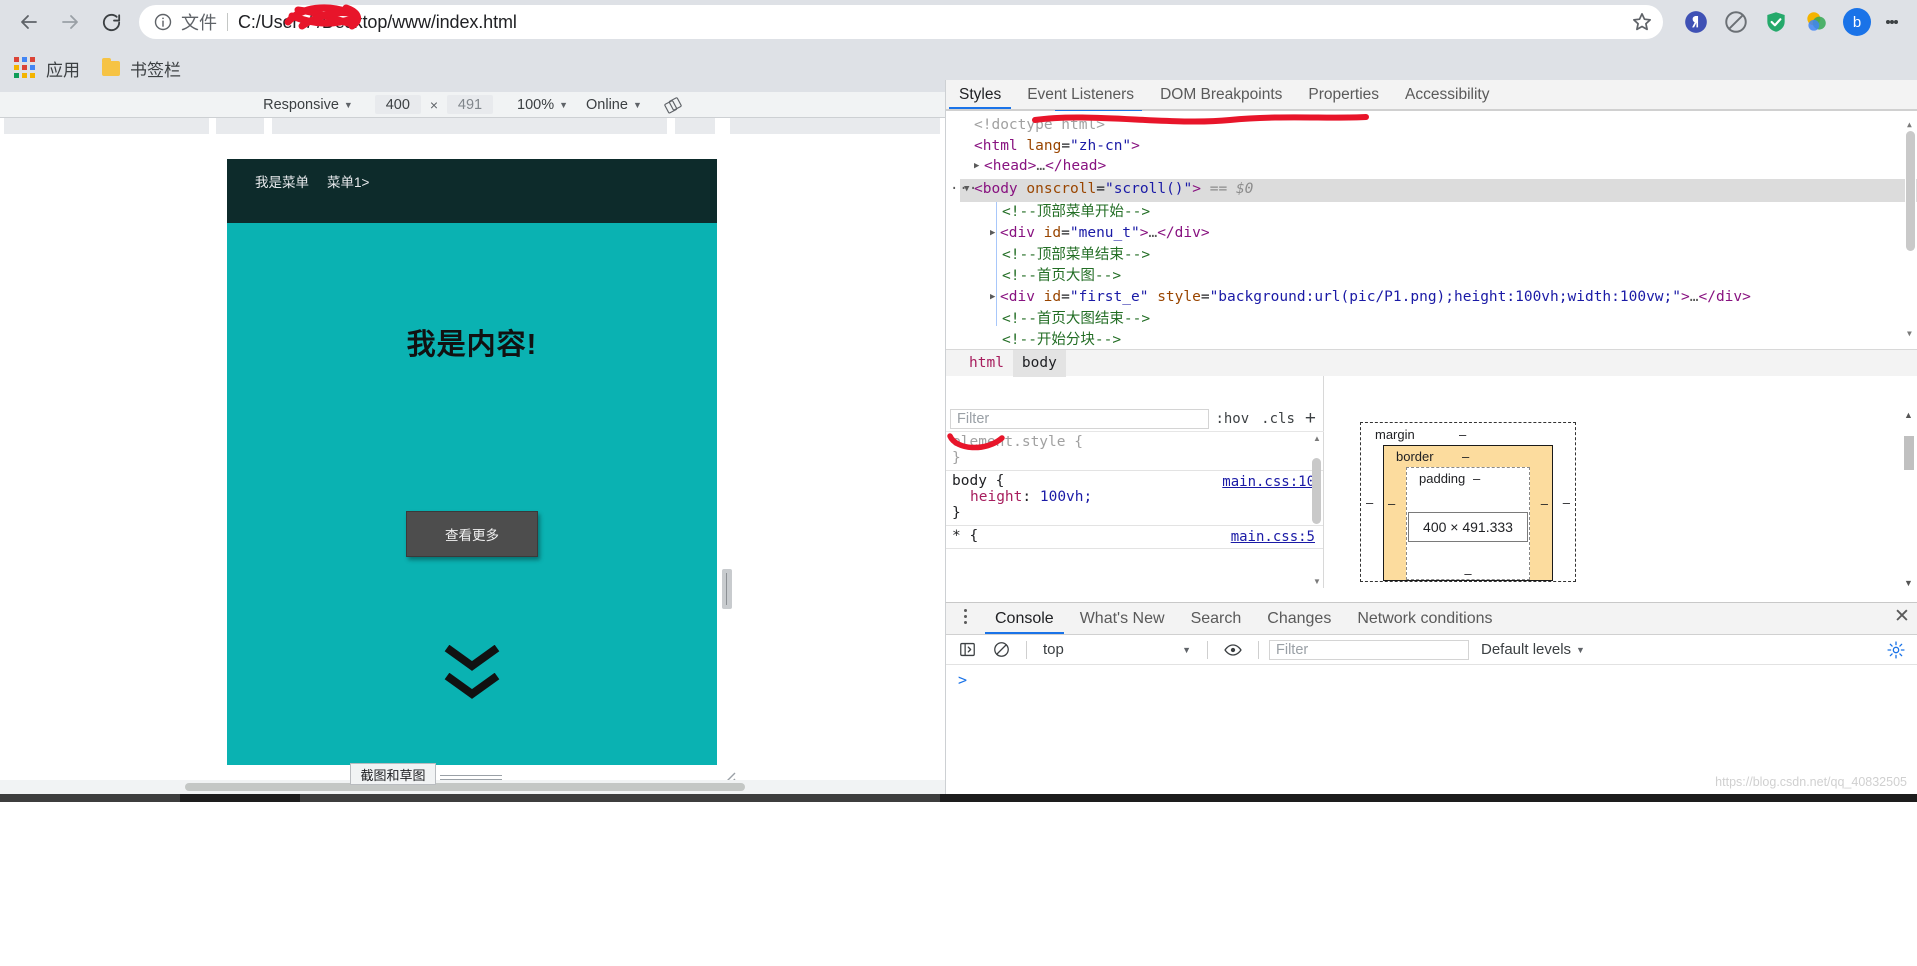 This screenshot has width=1917, height=966. I want to click on clear-console-icon, so click(1001, 650).